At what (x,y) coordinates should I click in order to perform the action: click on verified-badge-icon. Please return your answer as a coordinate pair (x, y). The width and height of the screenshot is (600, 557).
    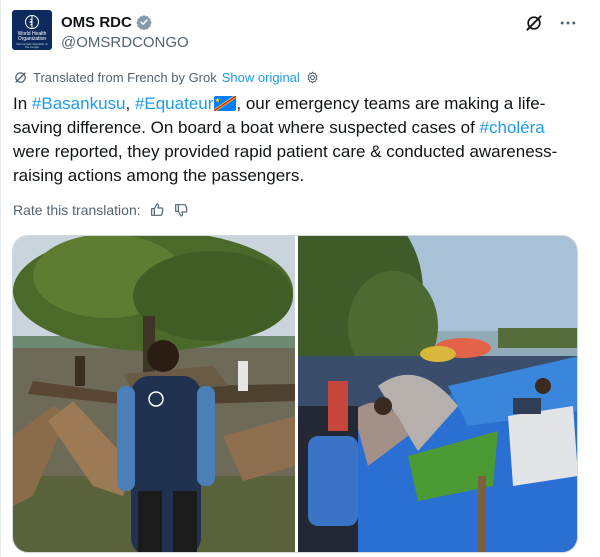
    Looking at the image, I should click on (144, 22).